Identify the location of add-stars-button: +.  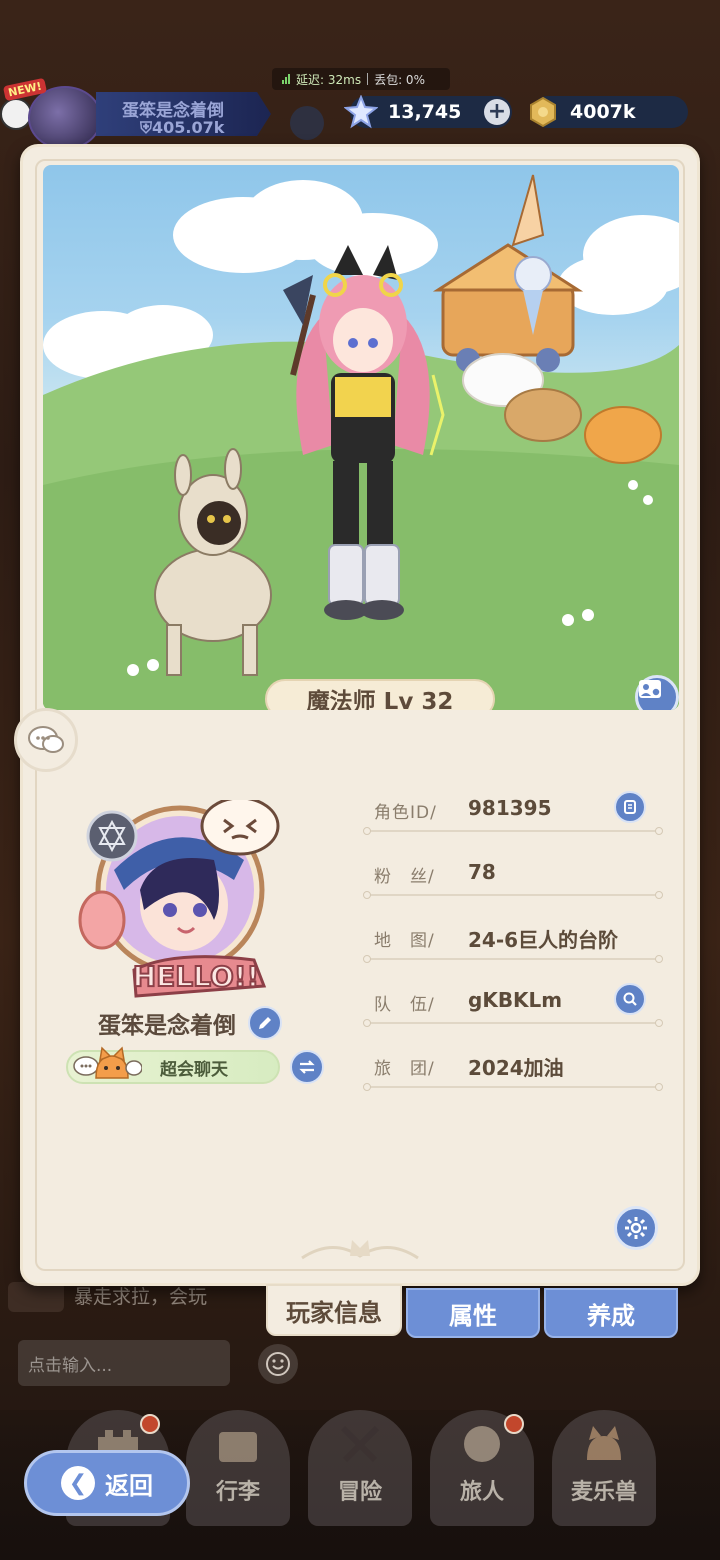
(497, 112).